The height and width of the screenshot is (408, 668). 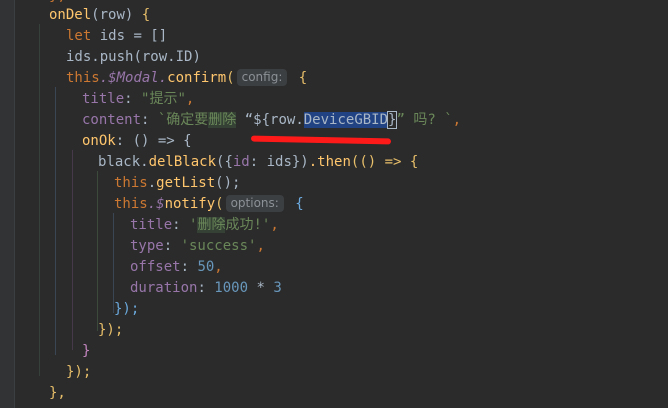 I want to click on code-line-2: let ids = [], so click(x=116, y=36).